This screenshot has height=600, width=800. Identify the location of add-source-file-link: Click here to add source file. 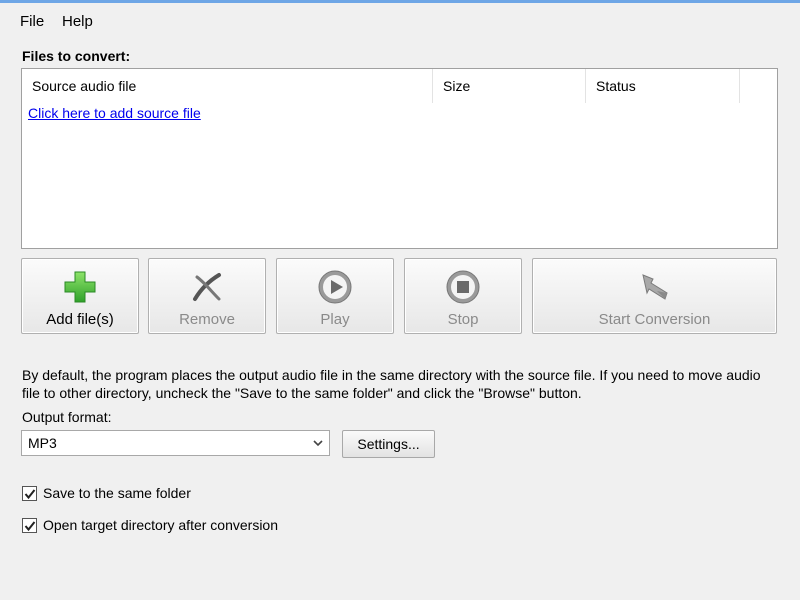
(114, 113).